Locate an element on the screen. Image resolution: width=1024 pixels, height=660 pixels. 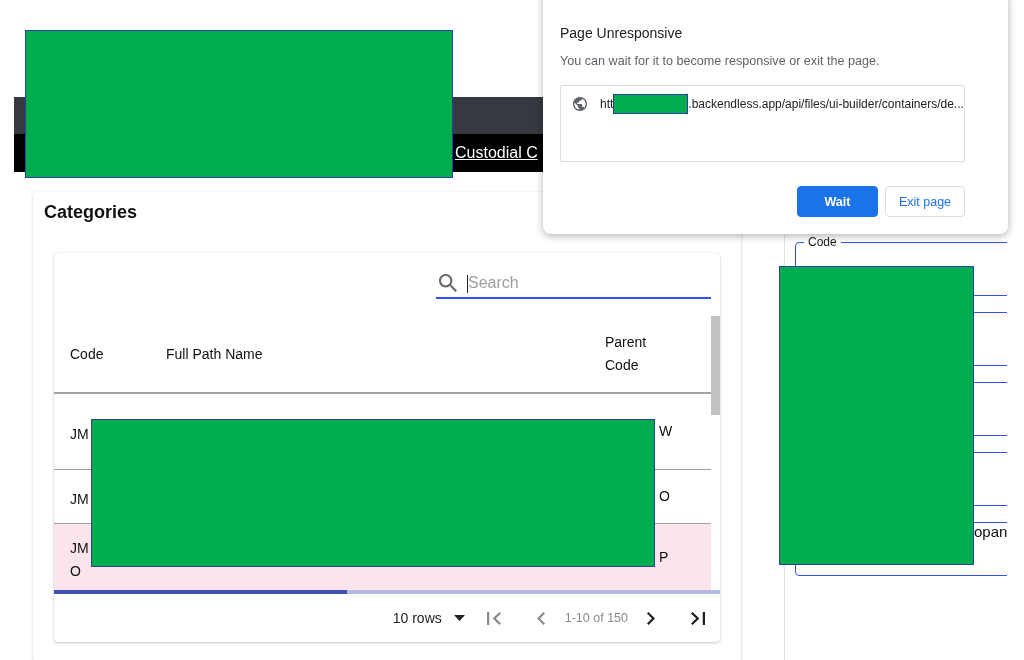
chevron-left-icon is located at coordinates (540, 618).